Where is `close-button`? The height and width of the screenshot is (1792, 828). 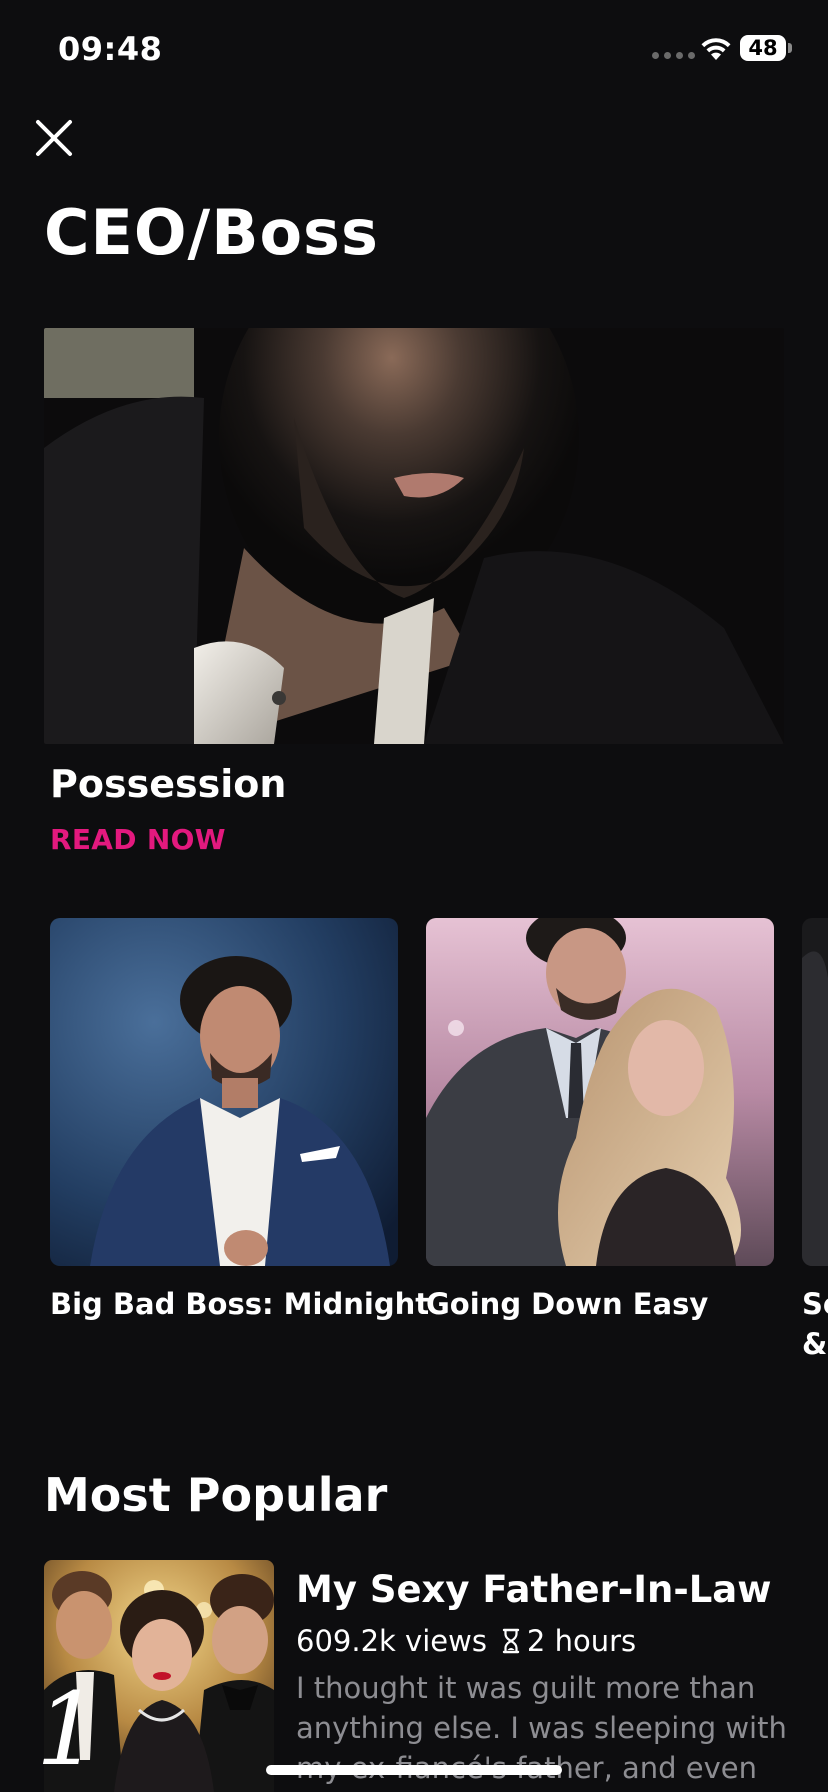
close-button is located at coordinates (54, 138).